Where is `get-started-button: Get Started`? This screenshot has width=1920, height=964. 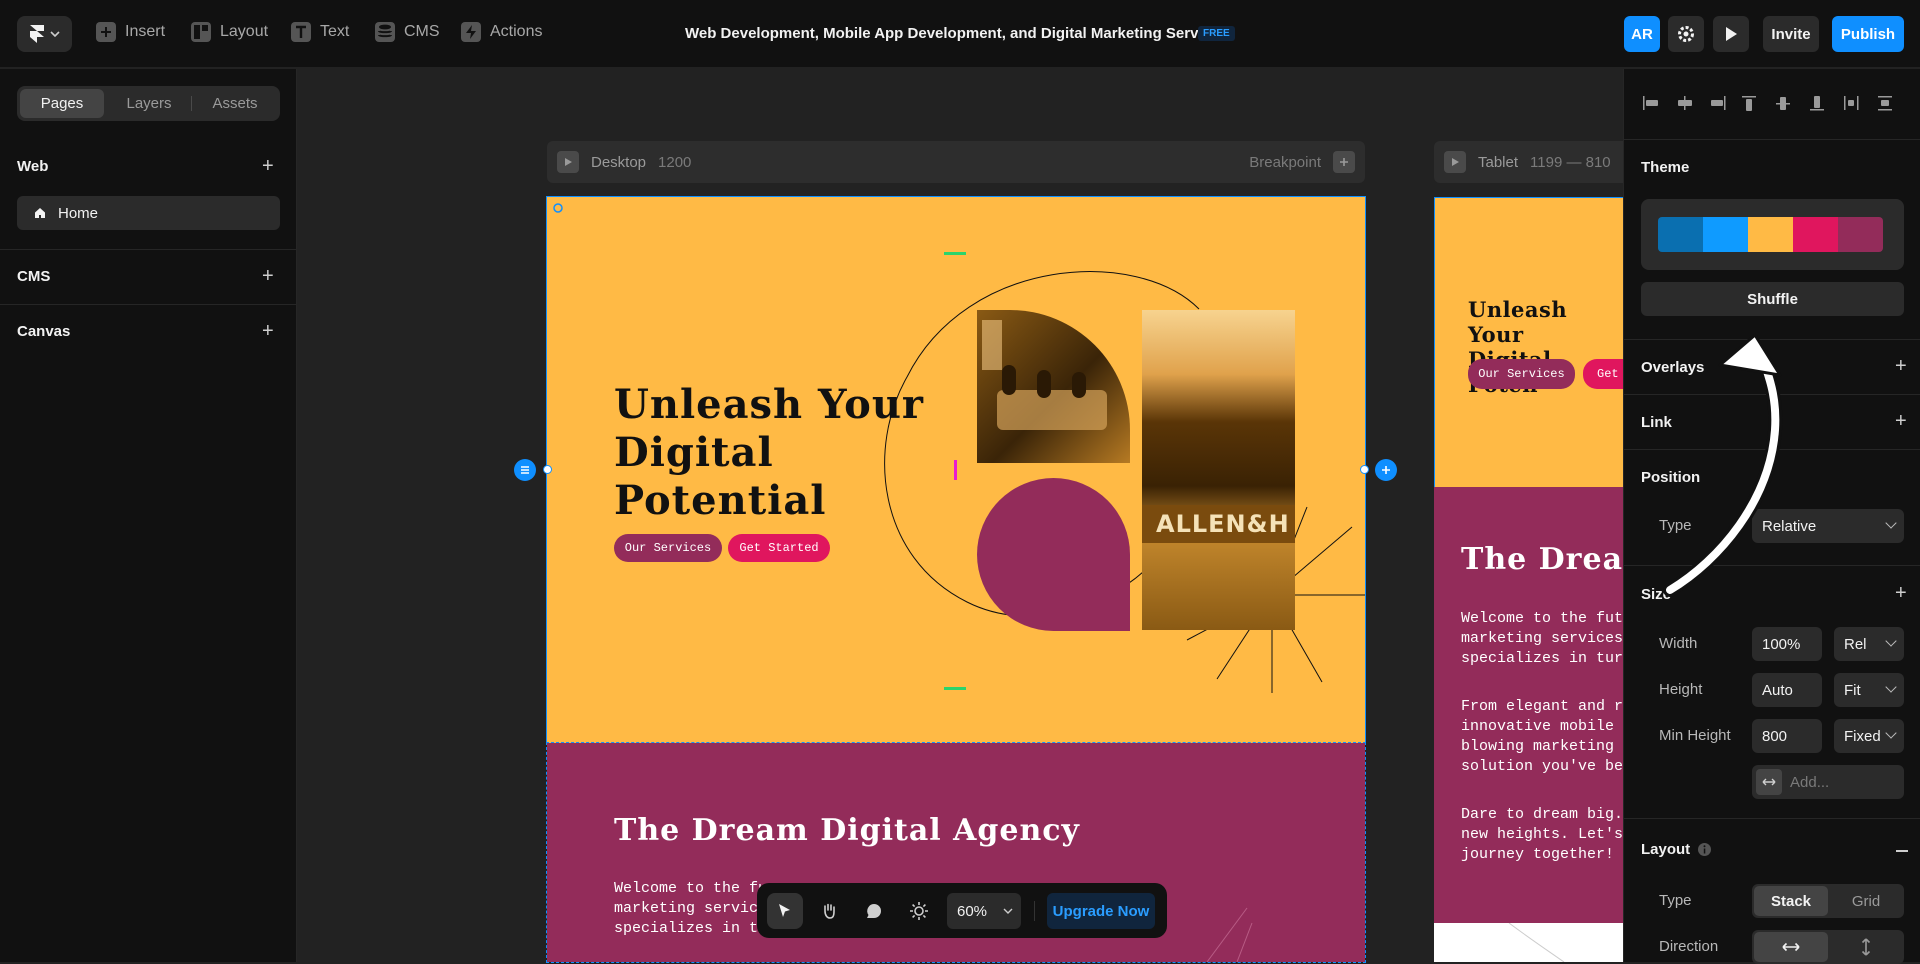
get-started-button: Get Started is located at coordinates (779, 548).